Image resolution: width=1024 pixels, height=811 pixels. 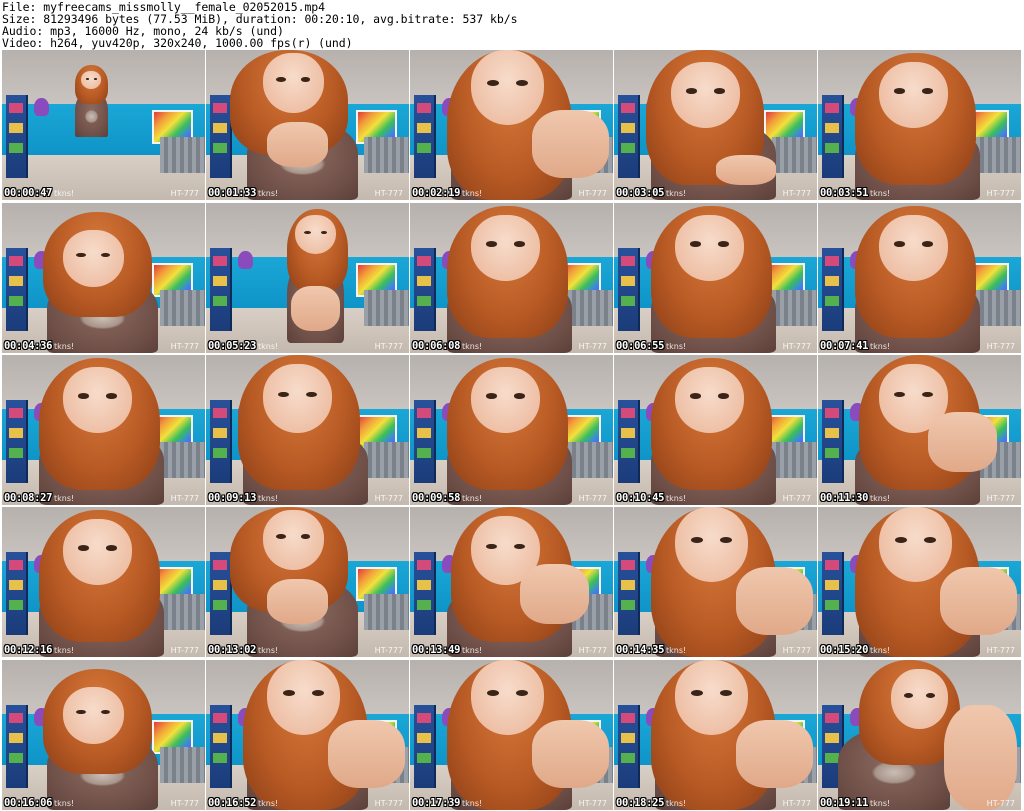 I want to click on video-thumbnail: tkns! HT-777 00:14:35, so click(x=715, y=582).